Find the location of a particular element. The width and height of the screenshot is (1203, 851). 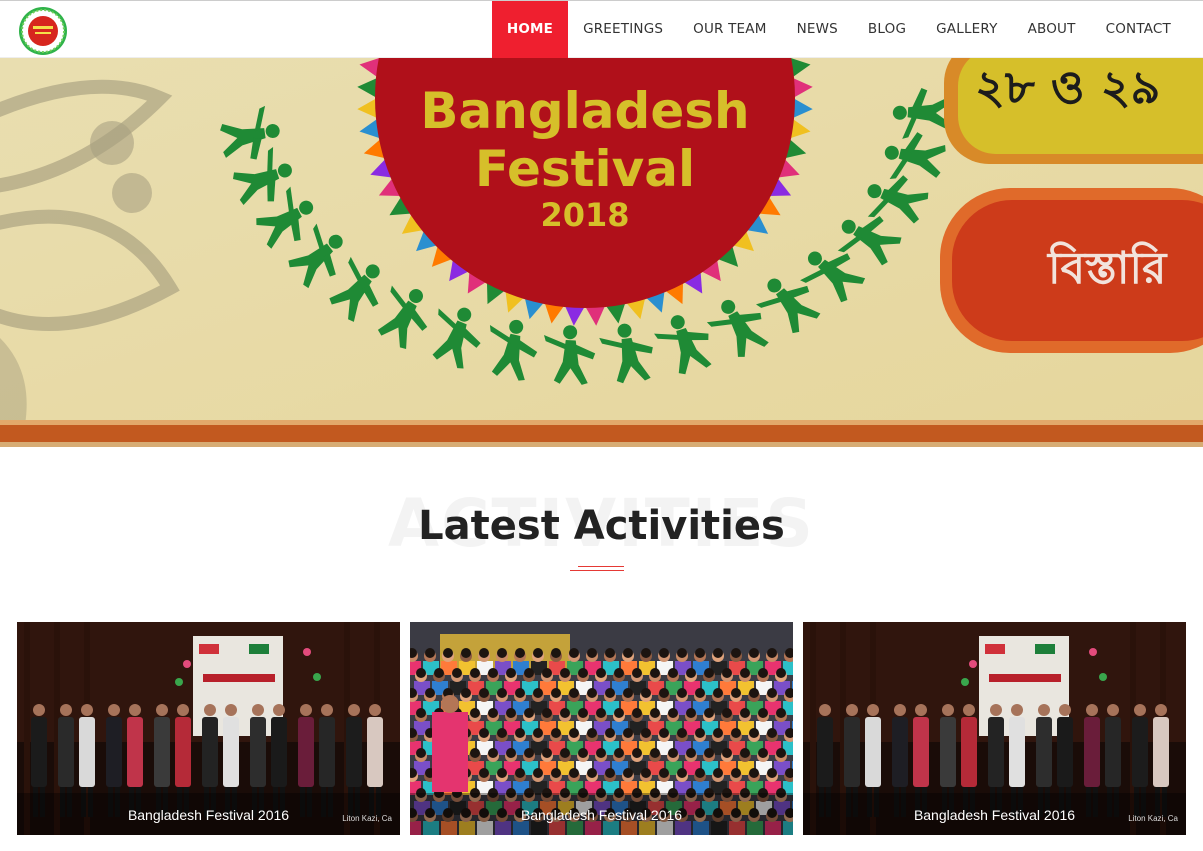

hero-title-line1: Bangladesh is located at coordinates (584, 111).